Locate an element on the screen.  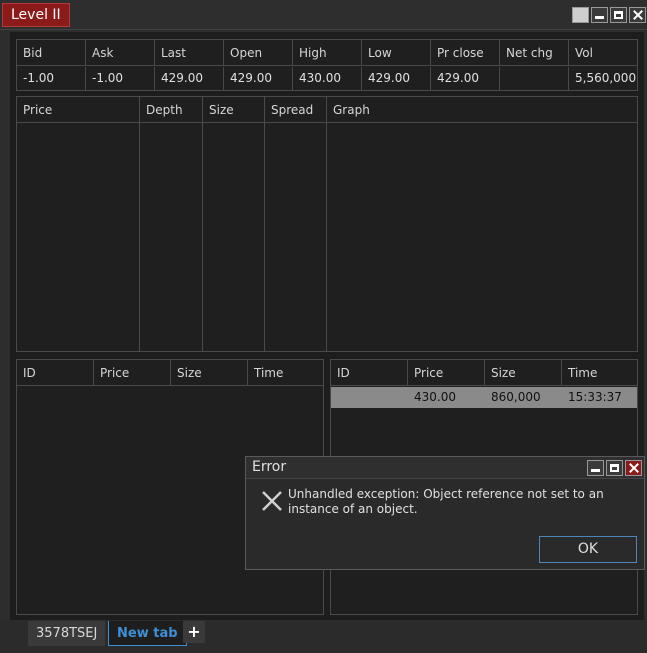
row-time: 15:33:37 is located at coordinates (595, 397).